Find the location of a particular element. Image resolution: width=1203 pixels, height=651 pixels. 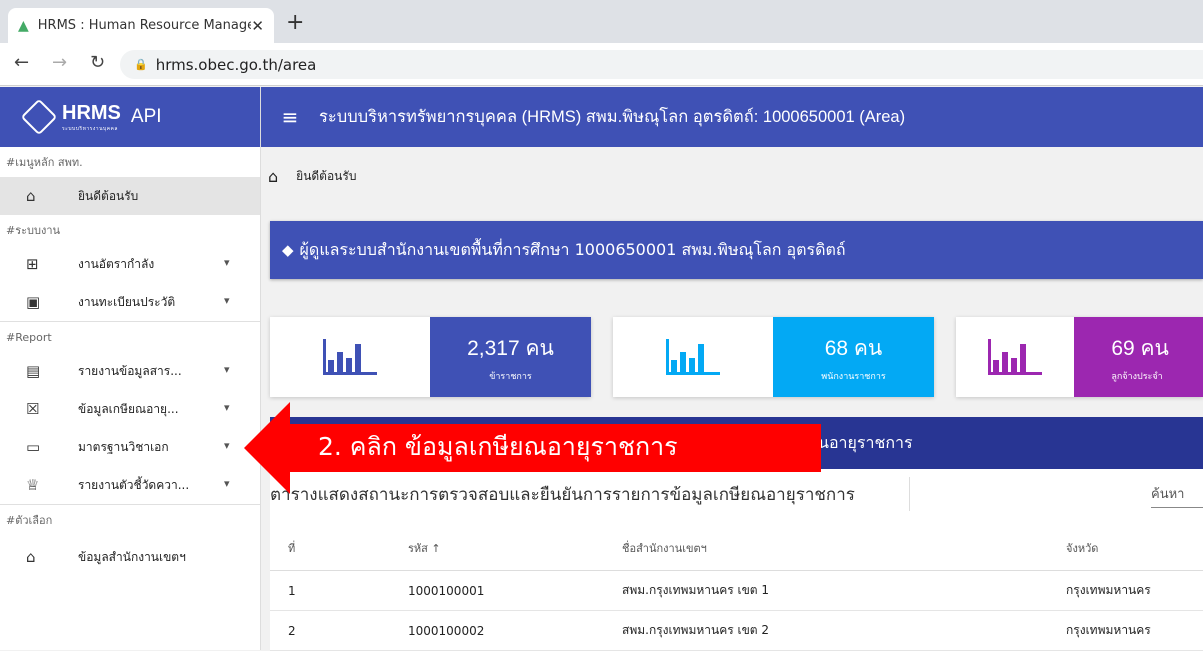

cell-no: 1 is located at coordinates (292, 590).